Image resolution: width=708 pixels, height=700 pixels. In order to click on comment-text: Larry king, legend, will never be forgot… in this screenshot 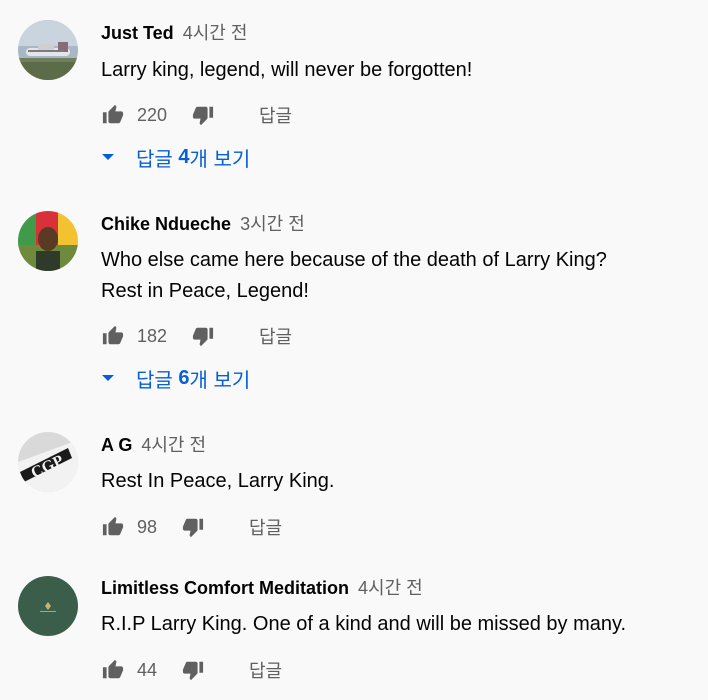, I will do `click(287, 70)`.